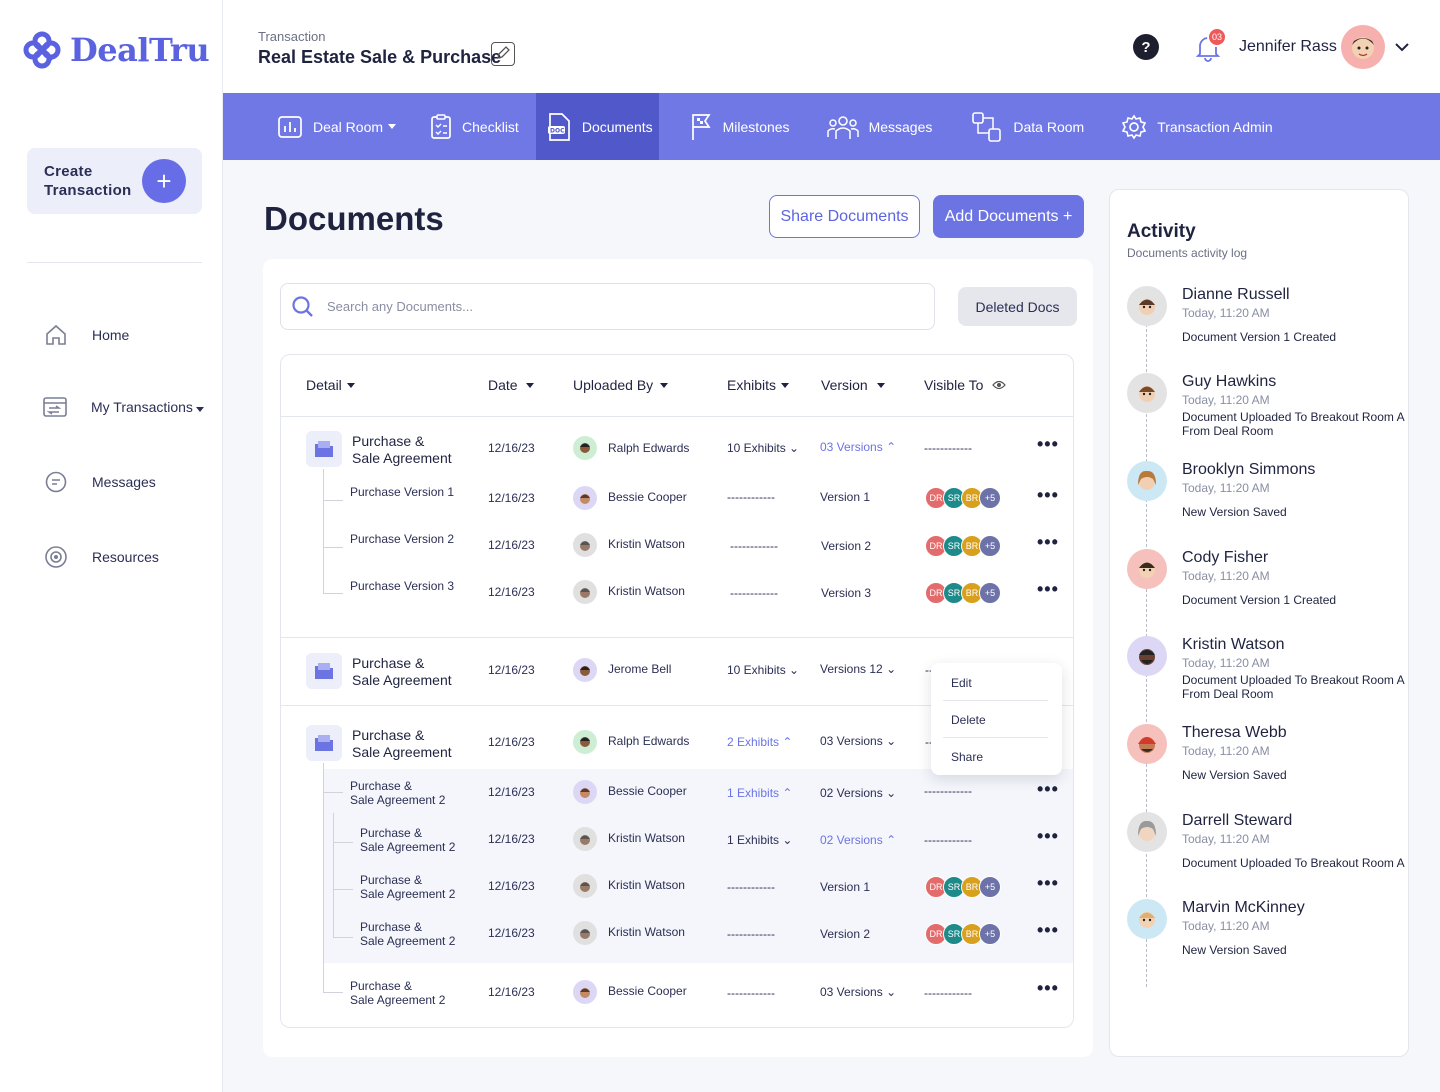  What do you see at coordinates (1017, 306) in the screenshot?
I see `deleted-docs-button: Deleted Docs` at bounding box center [1017, 306].